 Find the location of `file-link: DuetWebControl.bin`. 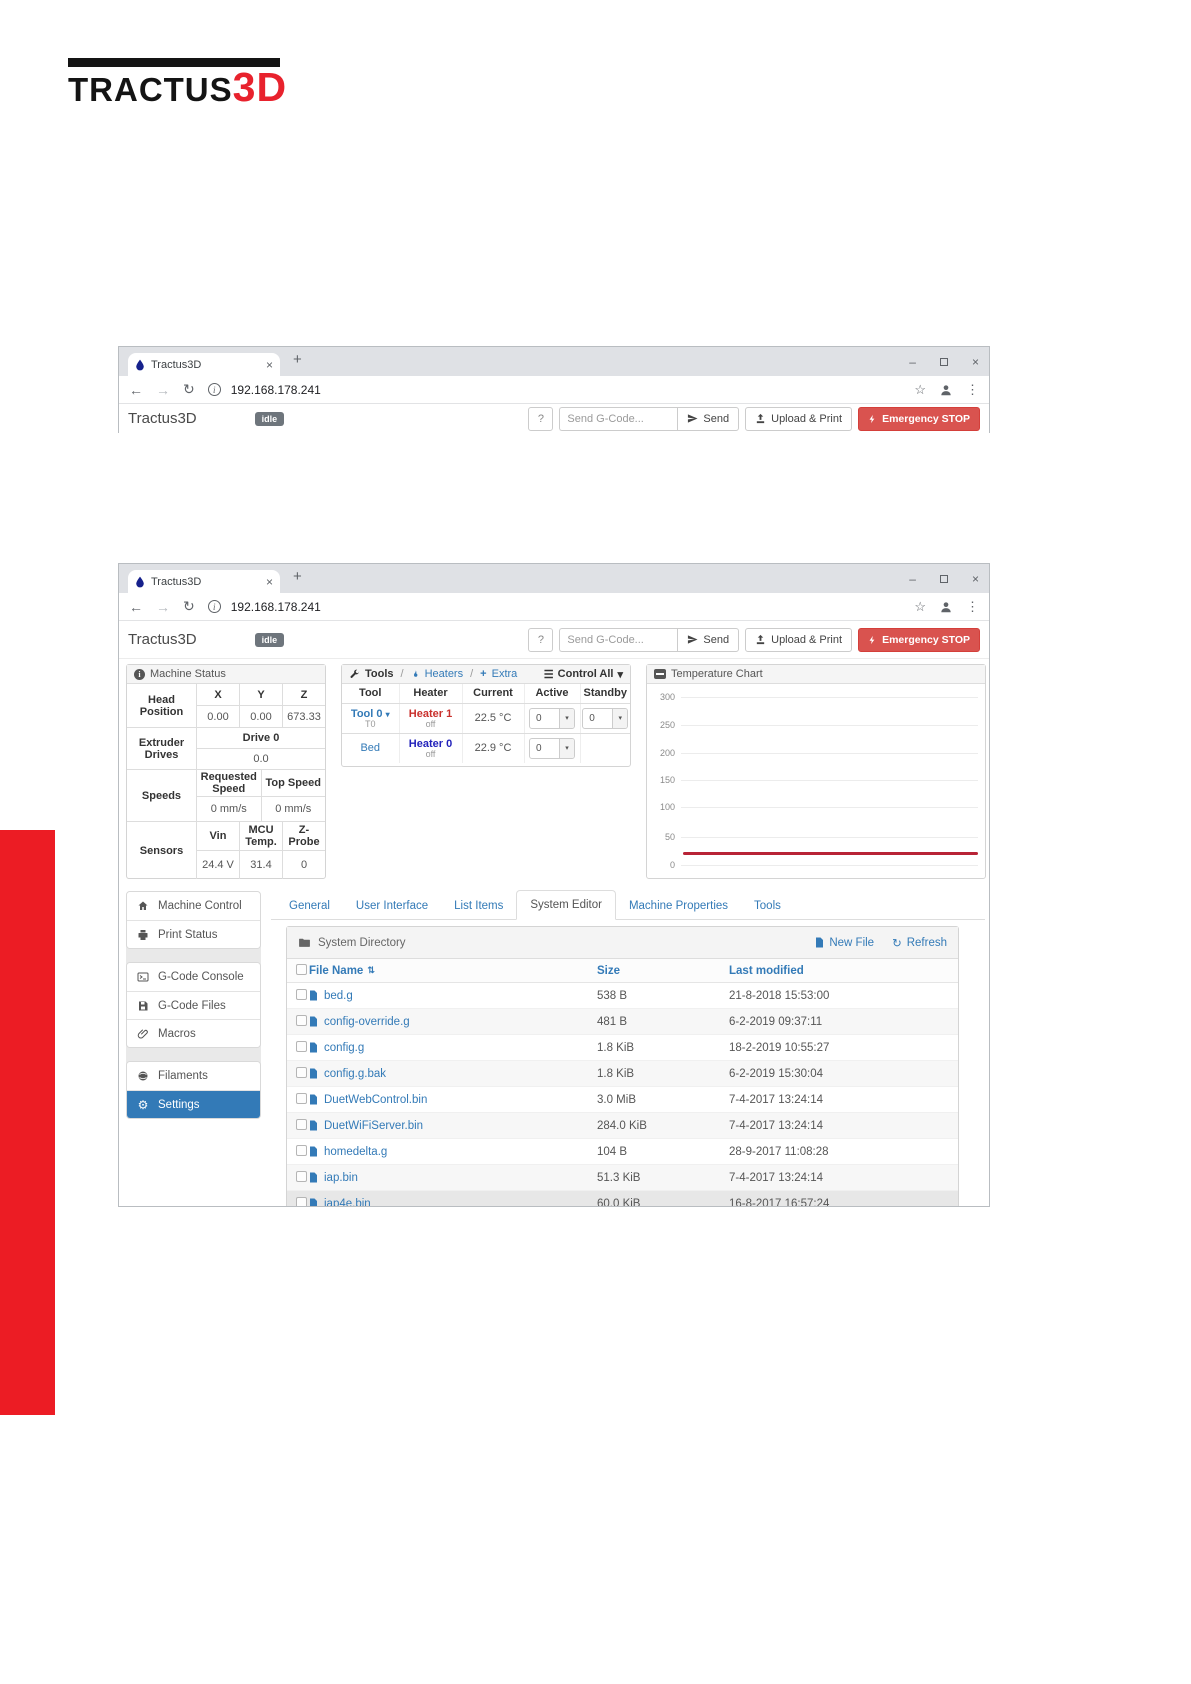

file-link: DuetWebControl.bin is located at coordinates (375, 1100).